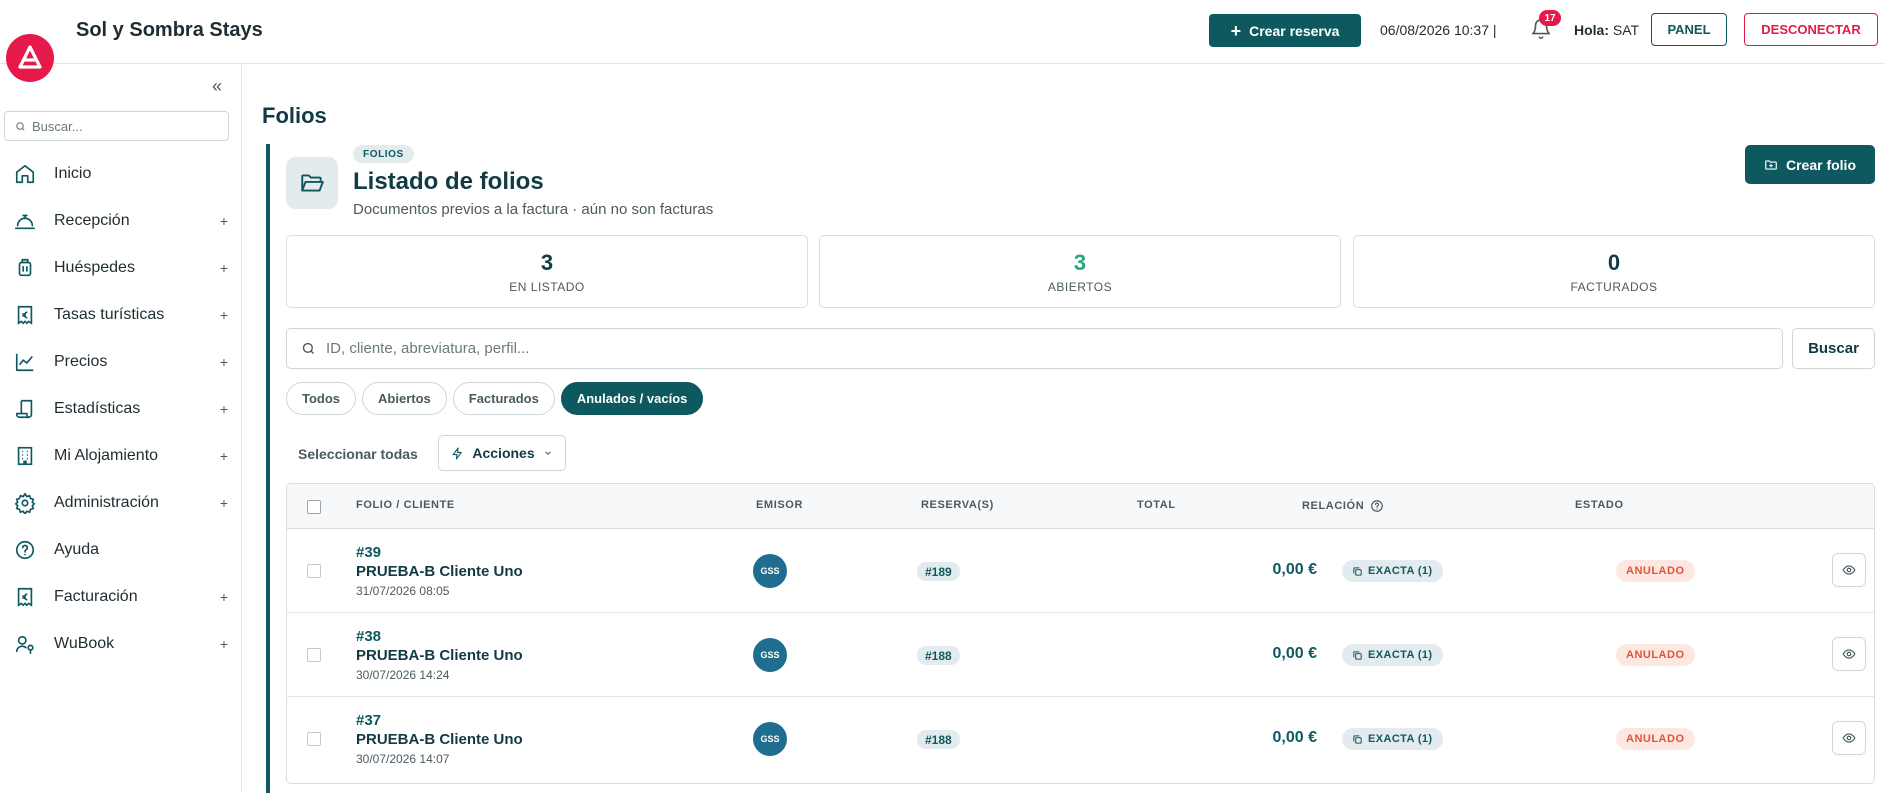  What do you see at coordinates (368, 636) in the screenshot?
I see `folio-id-link: #38` at bounding box center [368, 636].